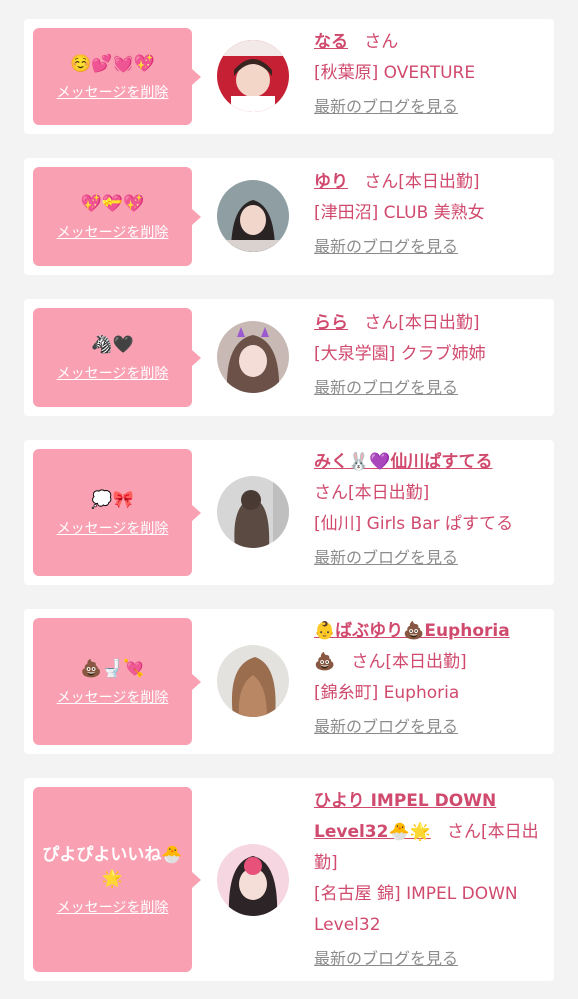 This screenshot has height=999, width=578. Describe the element at coordinates (112, 203) in the screenshot. I see `message-text: 💖💝💖` at that location.